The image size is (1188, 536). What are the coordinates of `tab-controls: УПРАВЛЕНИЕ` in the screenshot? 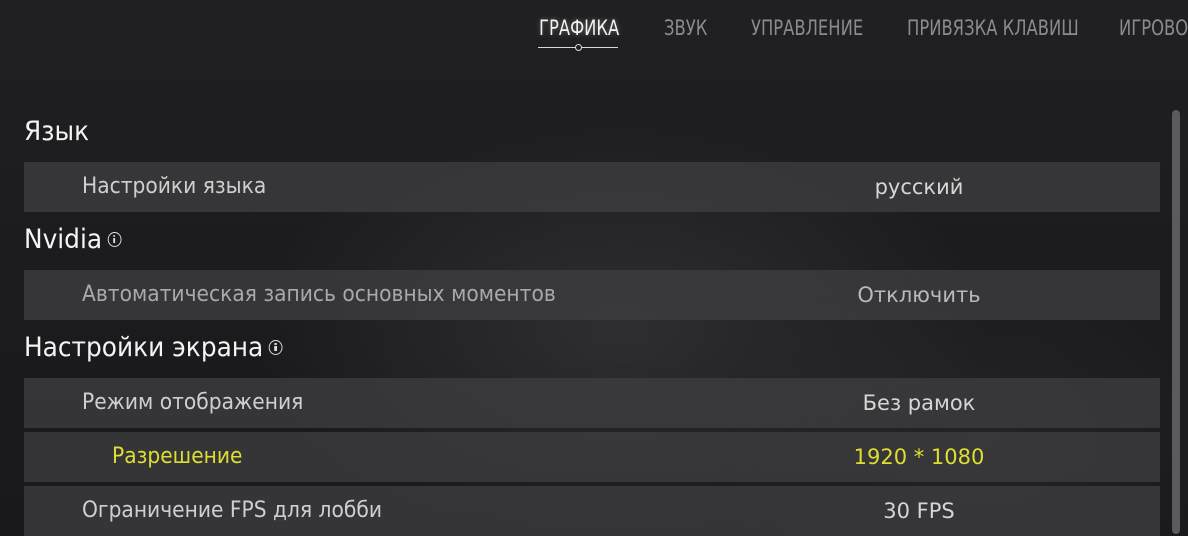 It's located at (807, 28).